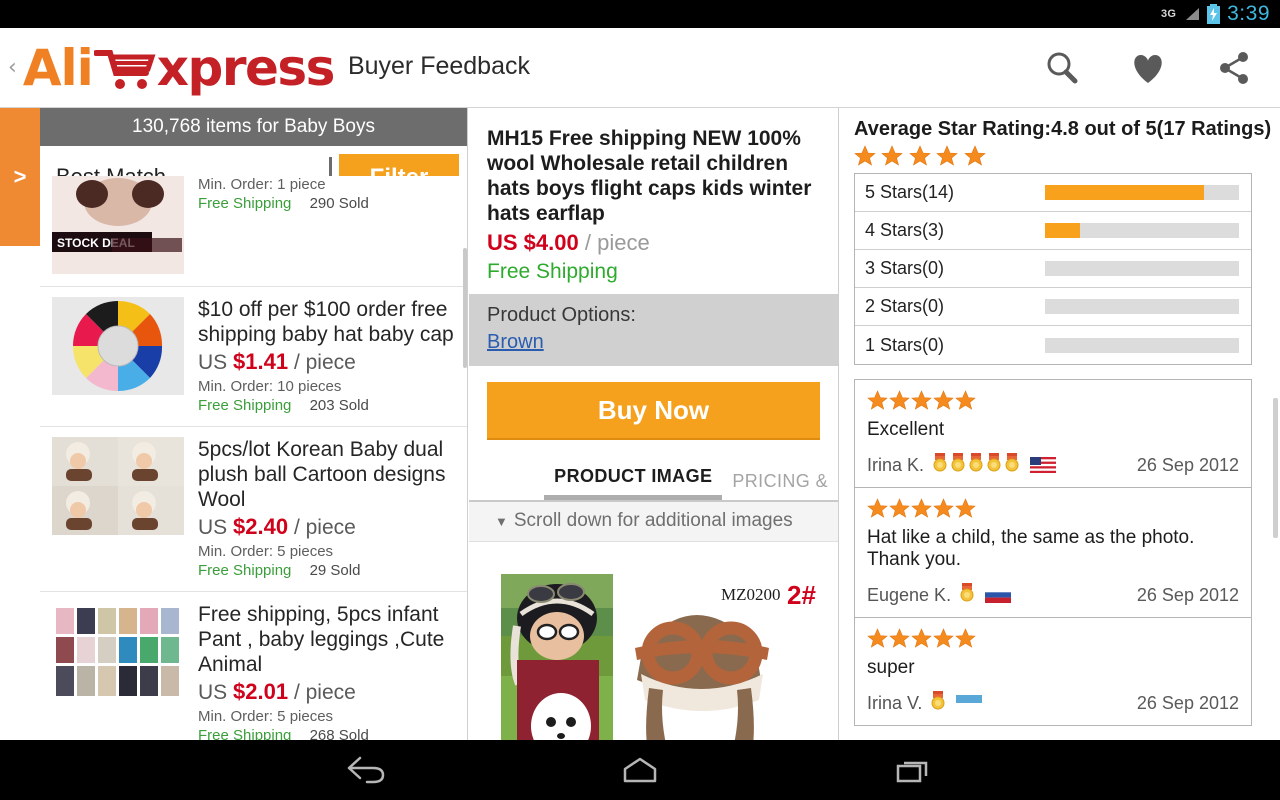  Describe the element at coordinates (246, 67) in the screenshot. I see `logo-text-xpress: xpress` at that location.